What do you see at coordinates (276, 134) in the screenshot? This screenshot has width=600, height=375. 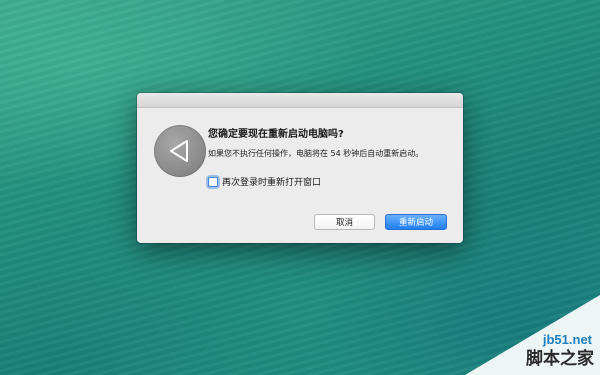 I see `dialog-title: 您确定要现在重新启动电脑吗?` at bounding box center [276, 134].